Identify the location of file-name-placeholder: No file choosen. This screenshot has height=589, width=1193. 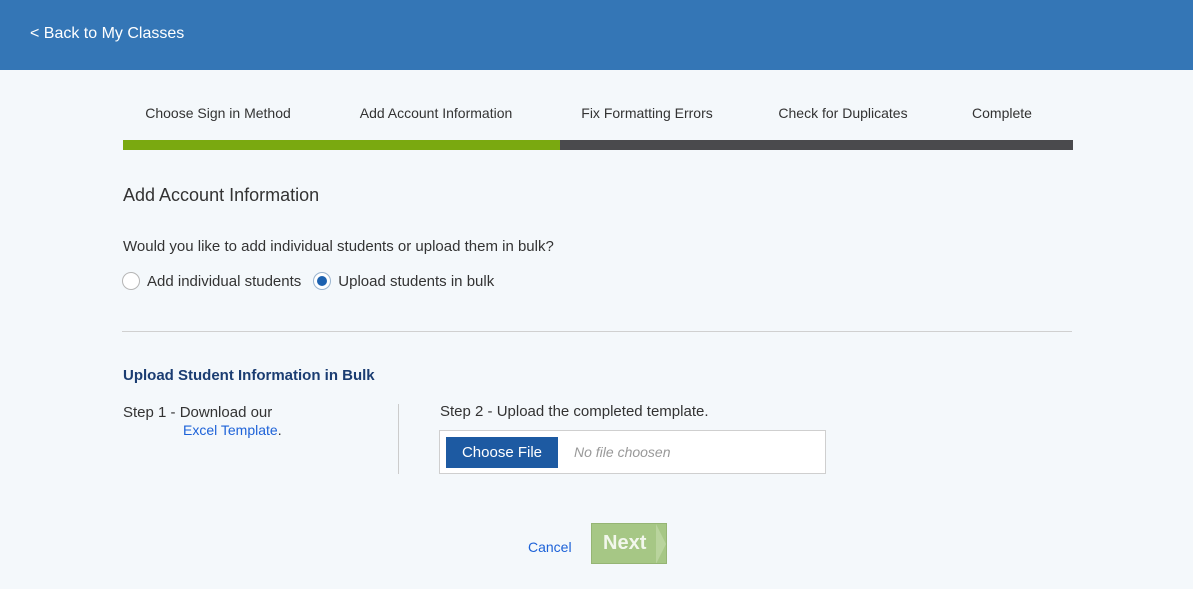
(622, 452).